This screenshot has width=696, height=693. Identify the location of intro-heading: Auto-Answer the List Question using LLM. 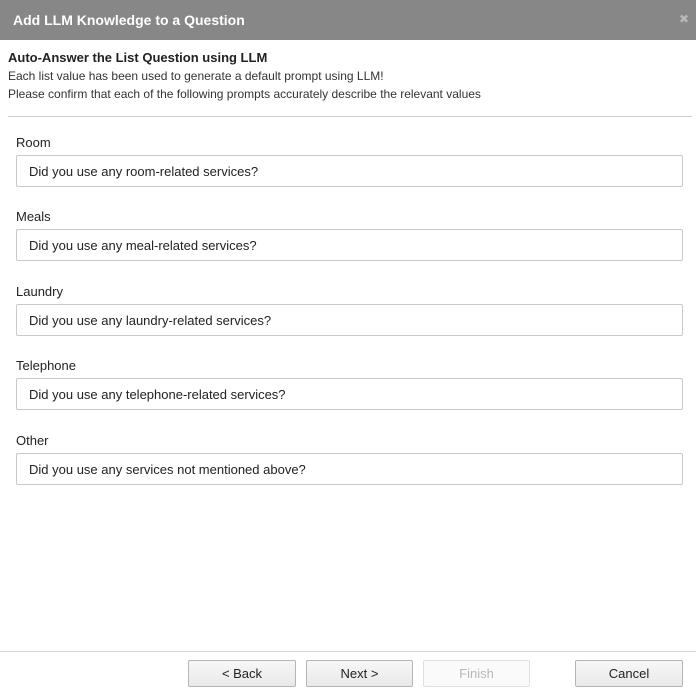
(138, 57).